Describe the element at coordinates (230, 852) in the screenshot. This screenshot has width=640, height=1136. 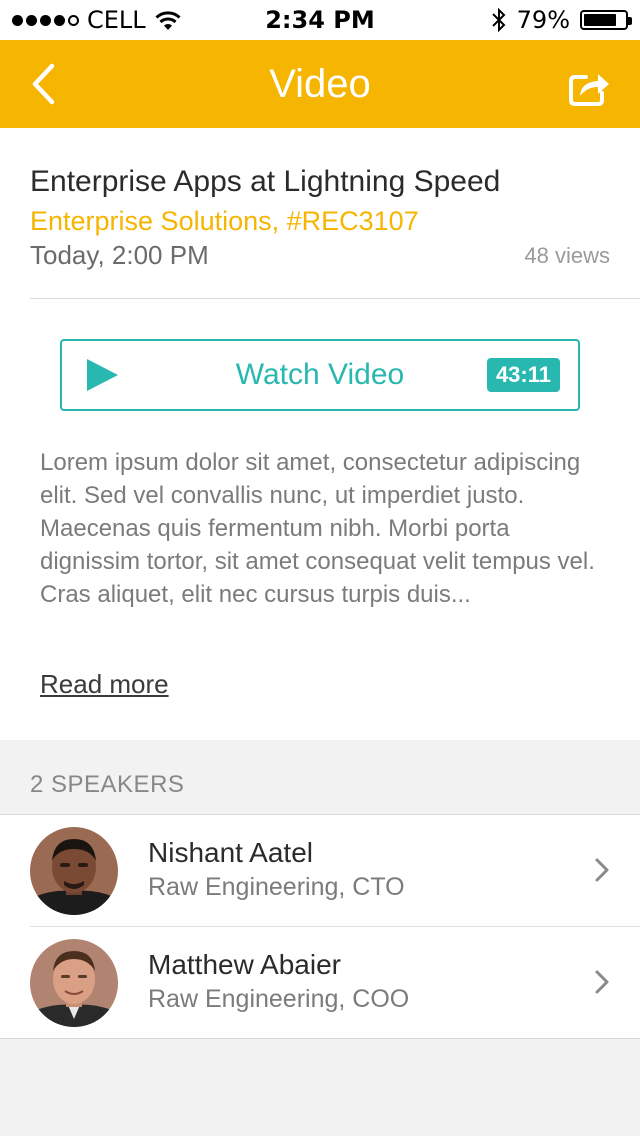
I see `speaker-name: Nishant Aatel` at that location.